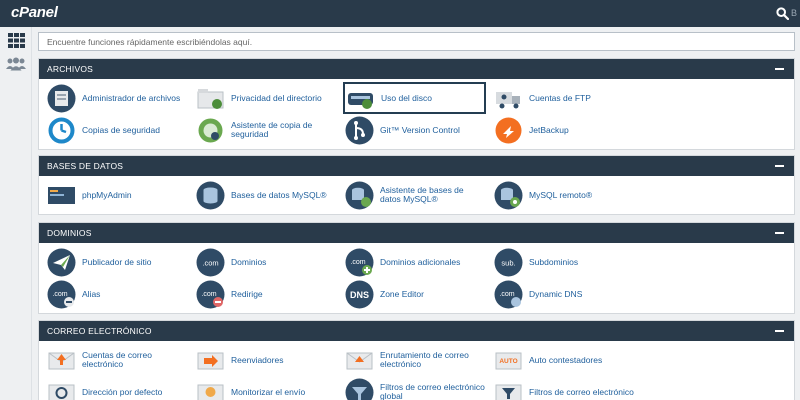 This screenshot has width=800, height=400. I want to click on file-manager-icon, so click(61, 98).